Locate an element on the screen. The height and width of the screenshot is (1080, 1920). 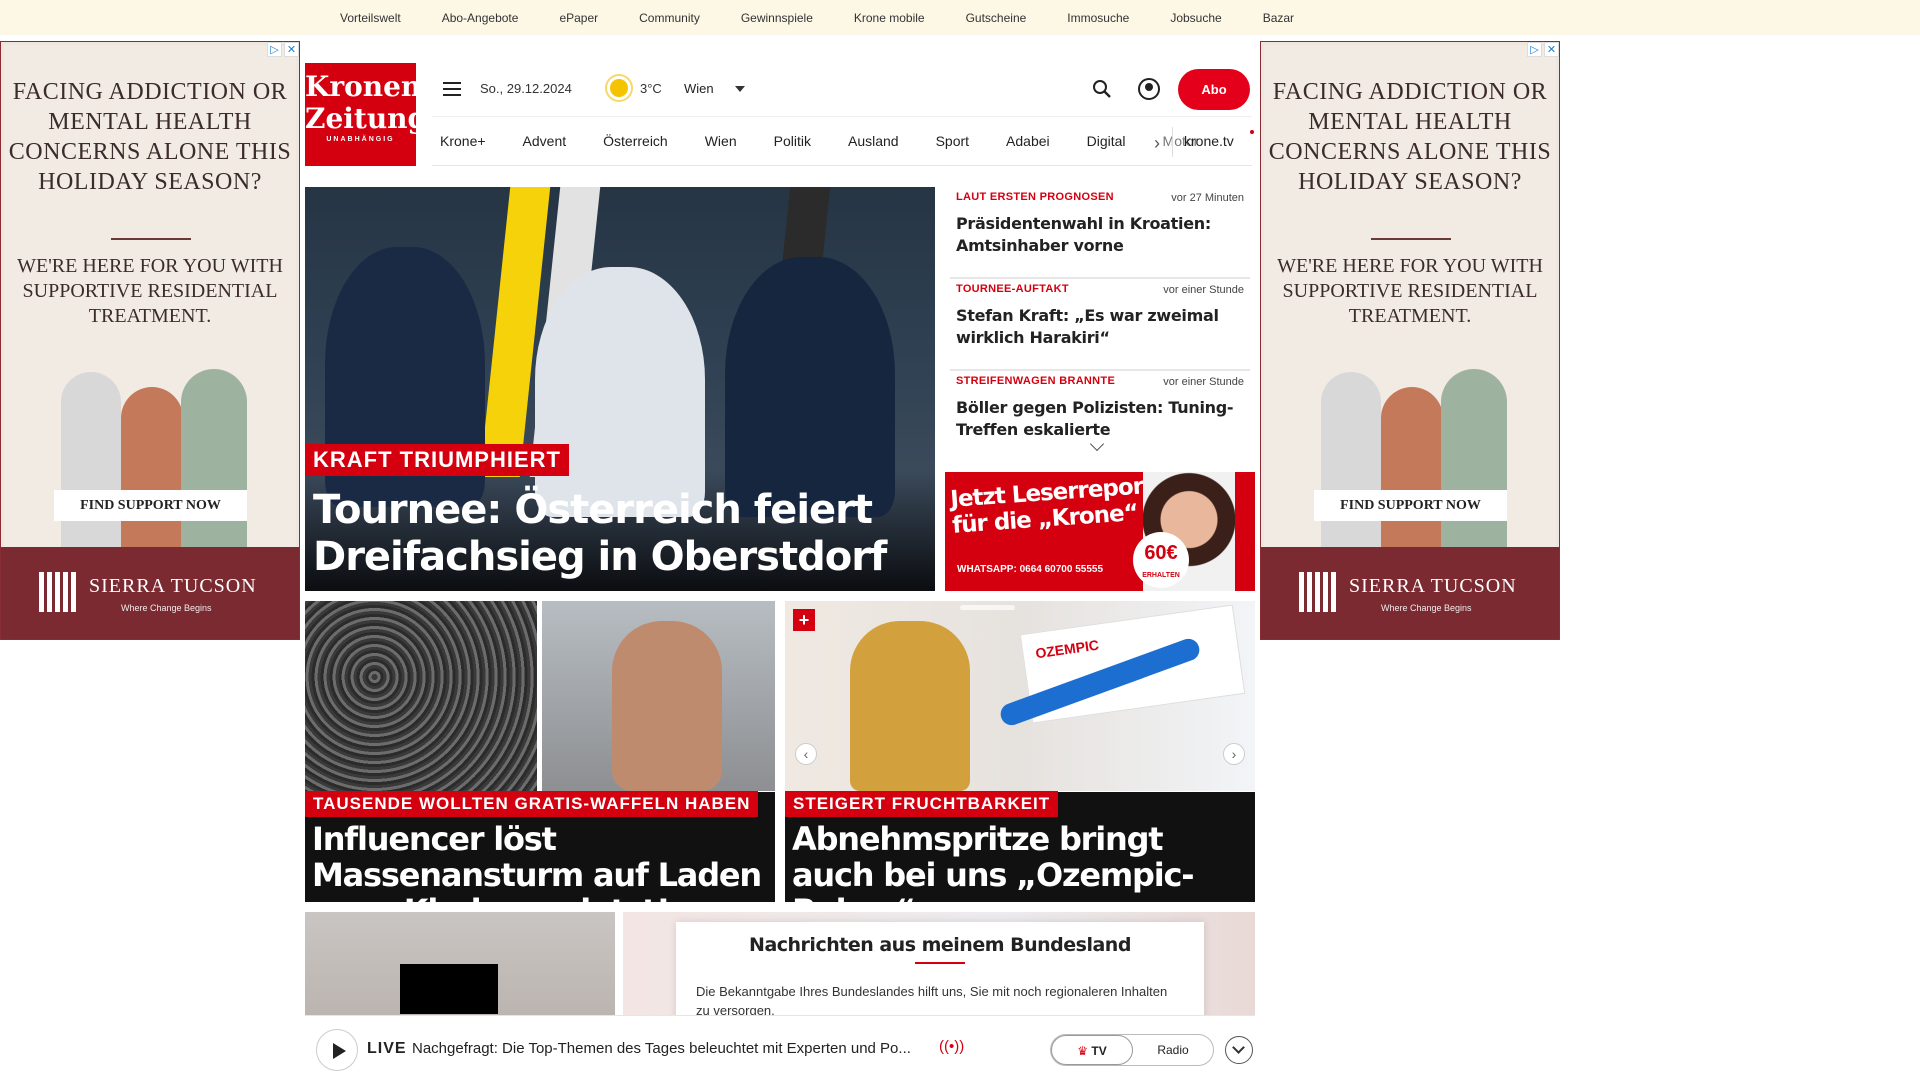
city-selector: Wien is located at coordinates (699, 88).